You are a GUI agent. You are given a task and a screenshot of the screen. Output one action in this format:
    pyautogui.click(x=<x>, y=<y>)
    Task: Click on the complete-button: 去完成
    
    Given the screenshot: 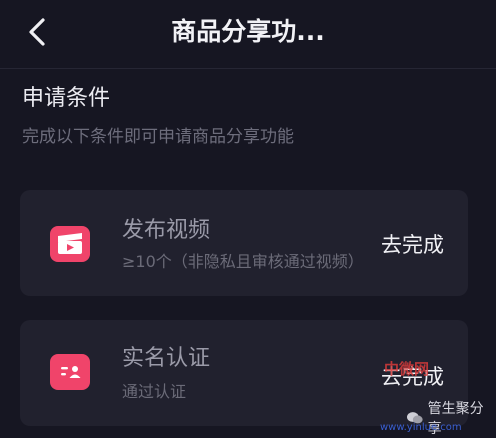 What is the action you would take?
    pyautogui.click(x=412, y=245)
    